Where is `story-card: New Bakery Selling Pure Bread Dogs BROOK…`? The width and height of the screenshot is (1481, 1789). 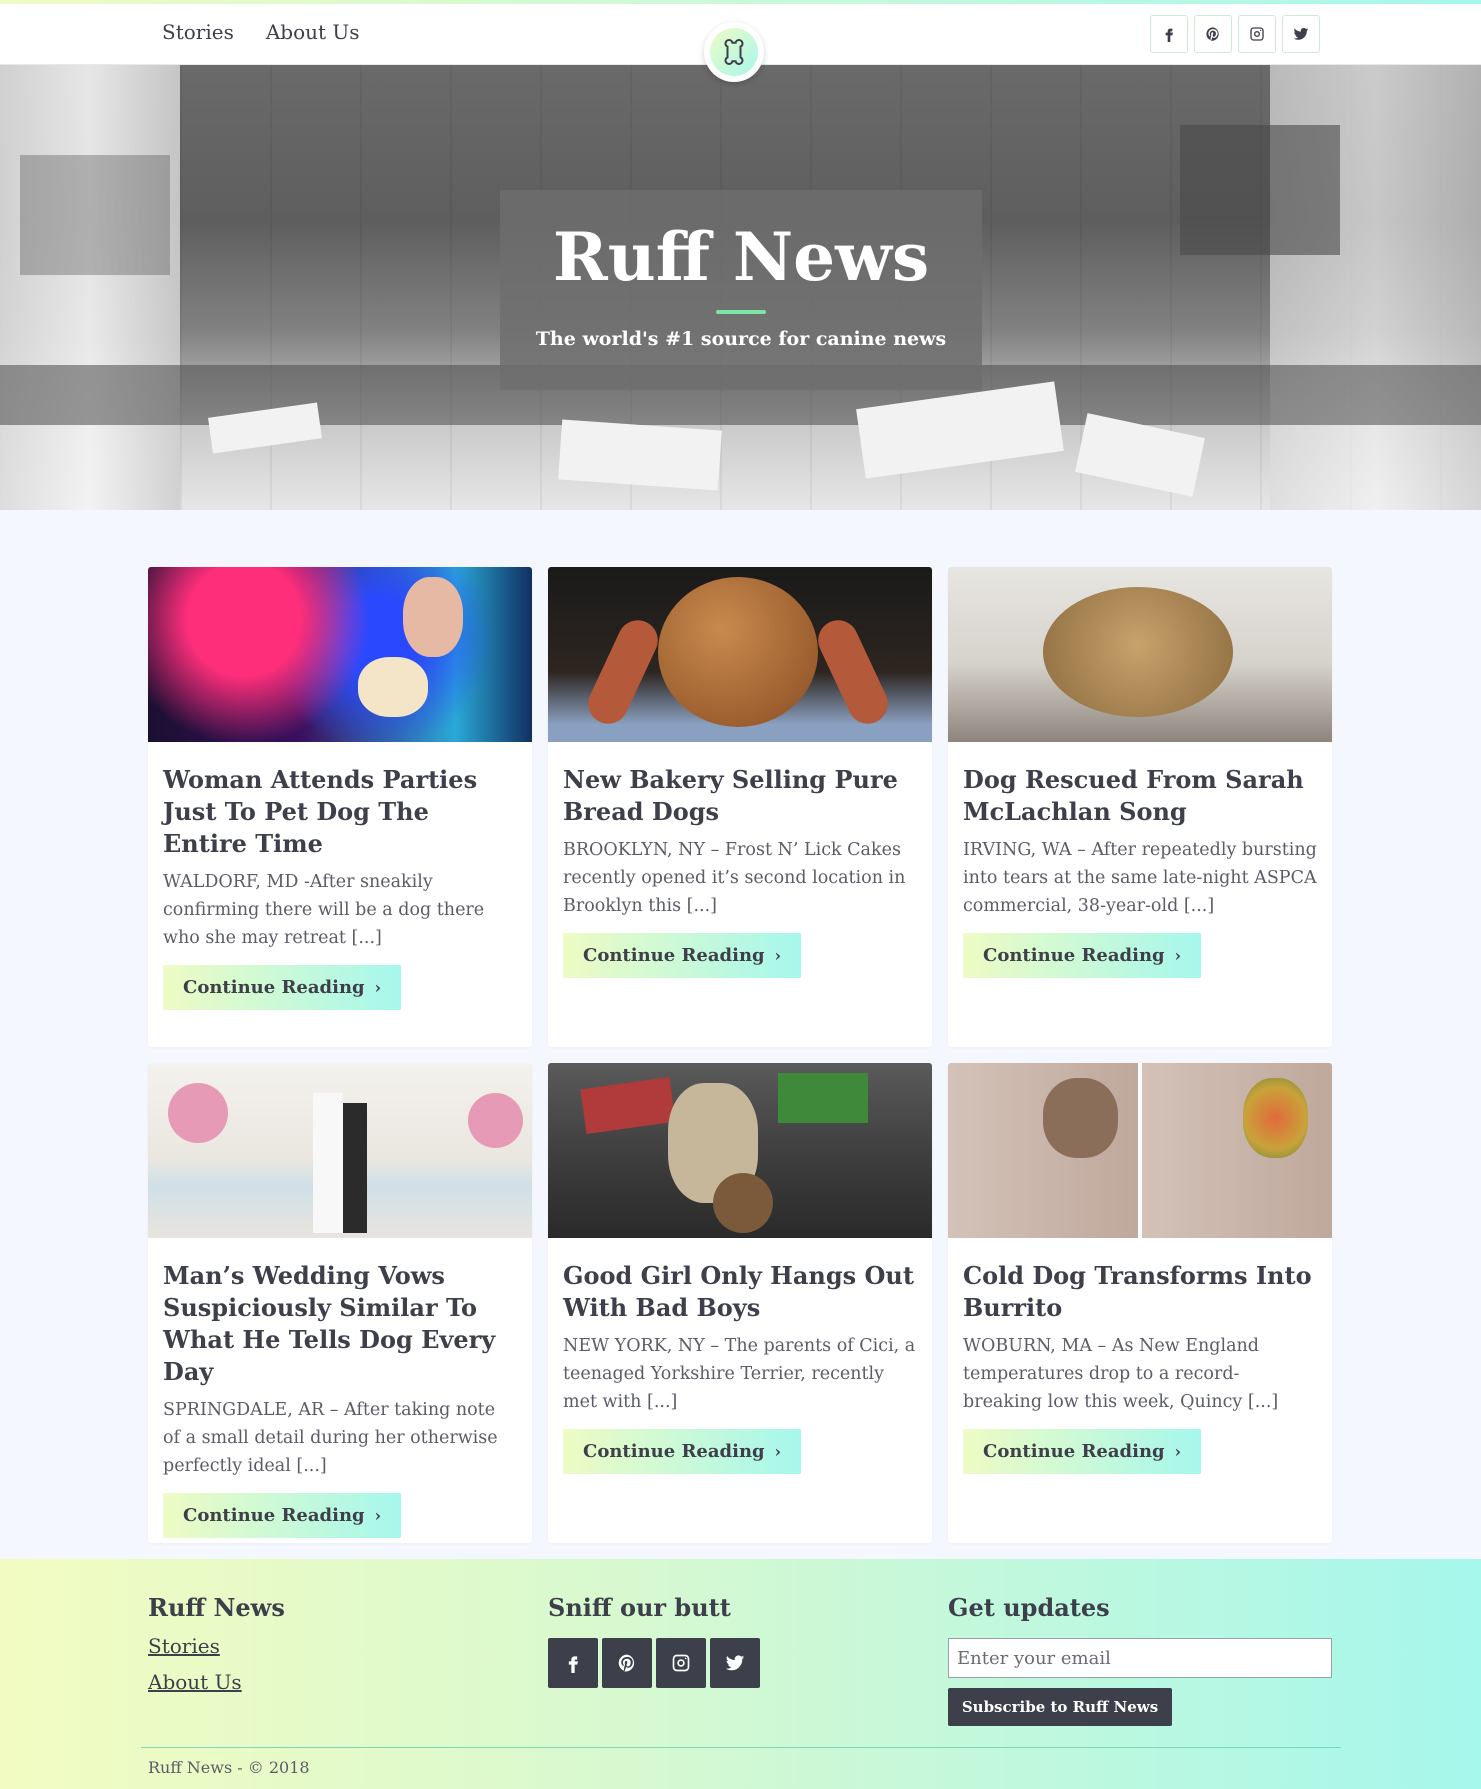
story-card: New Bakery Selling Pure Bread Dogs BROOK… is located at coordinates (740, 807).